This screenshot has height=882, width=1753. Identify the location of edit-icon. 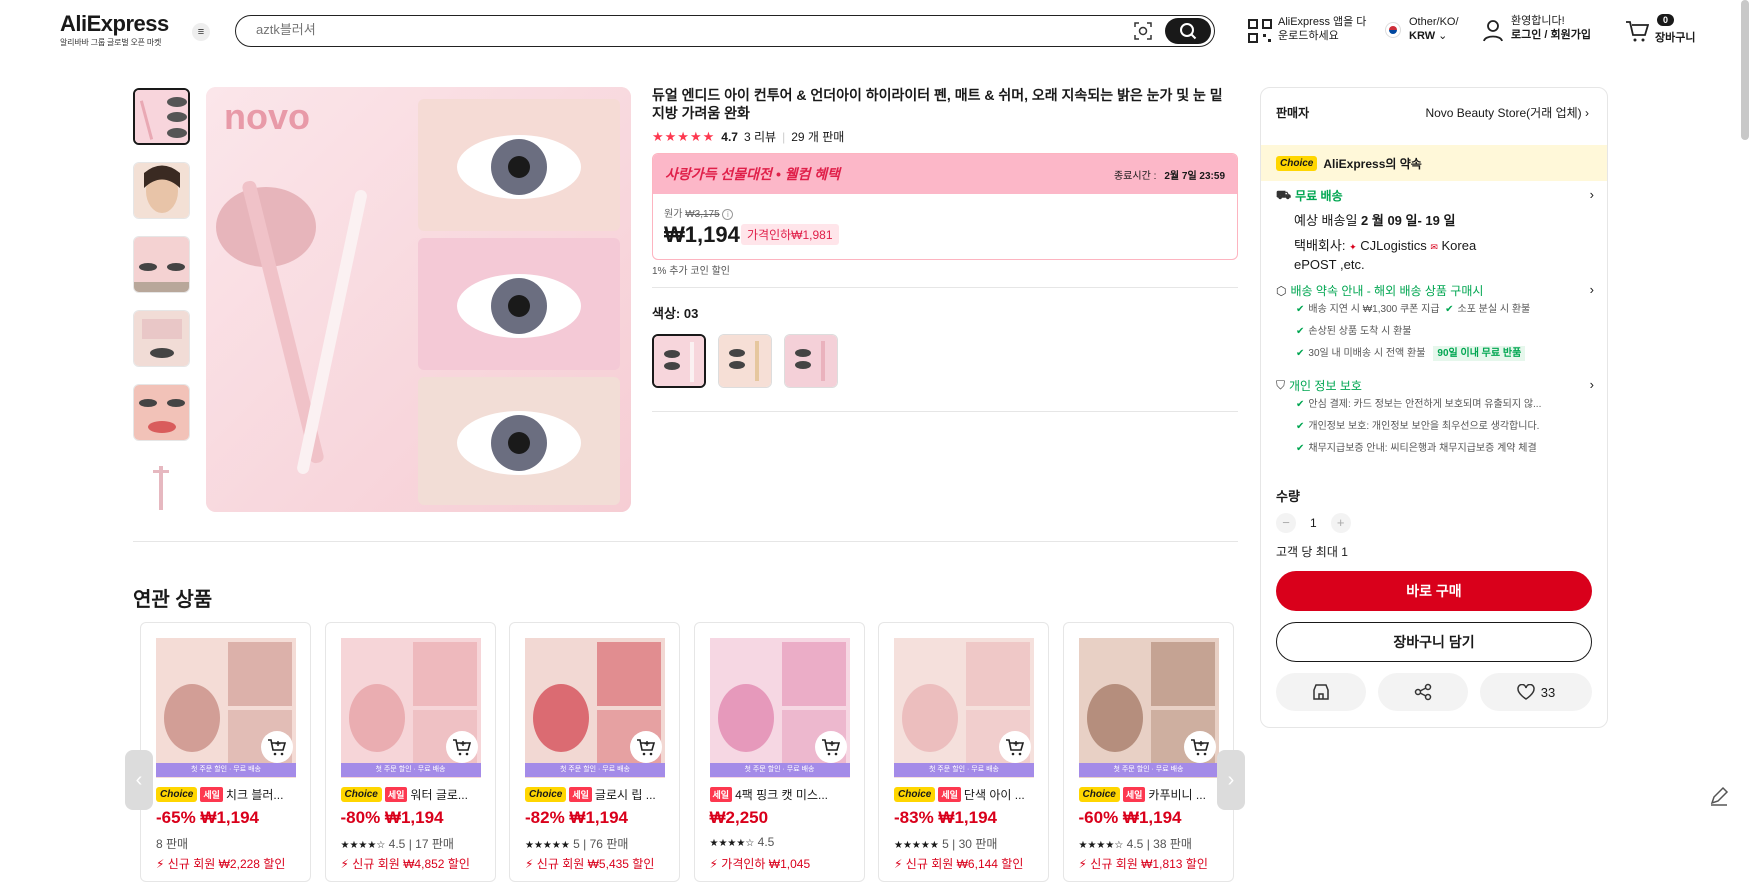
(1719, 796).